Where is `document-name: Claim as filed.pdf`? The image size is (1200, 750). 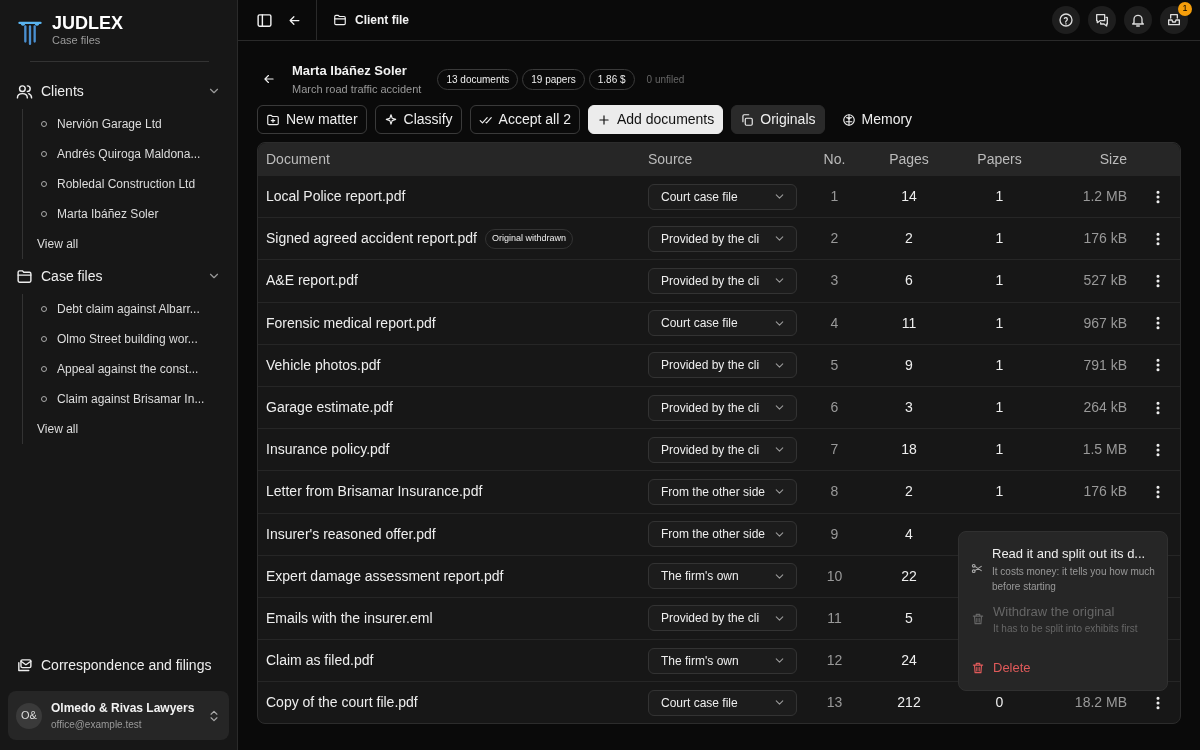 document-name: Claim as filed.pdf is located at coordinates (320, 661).